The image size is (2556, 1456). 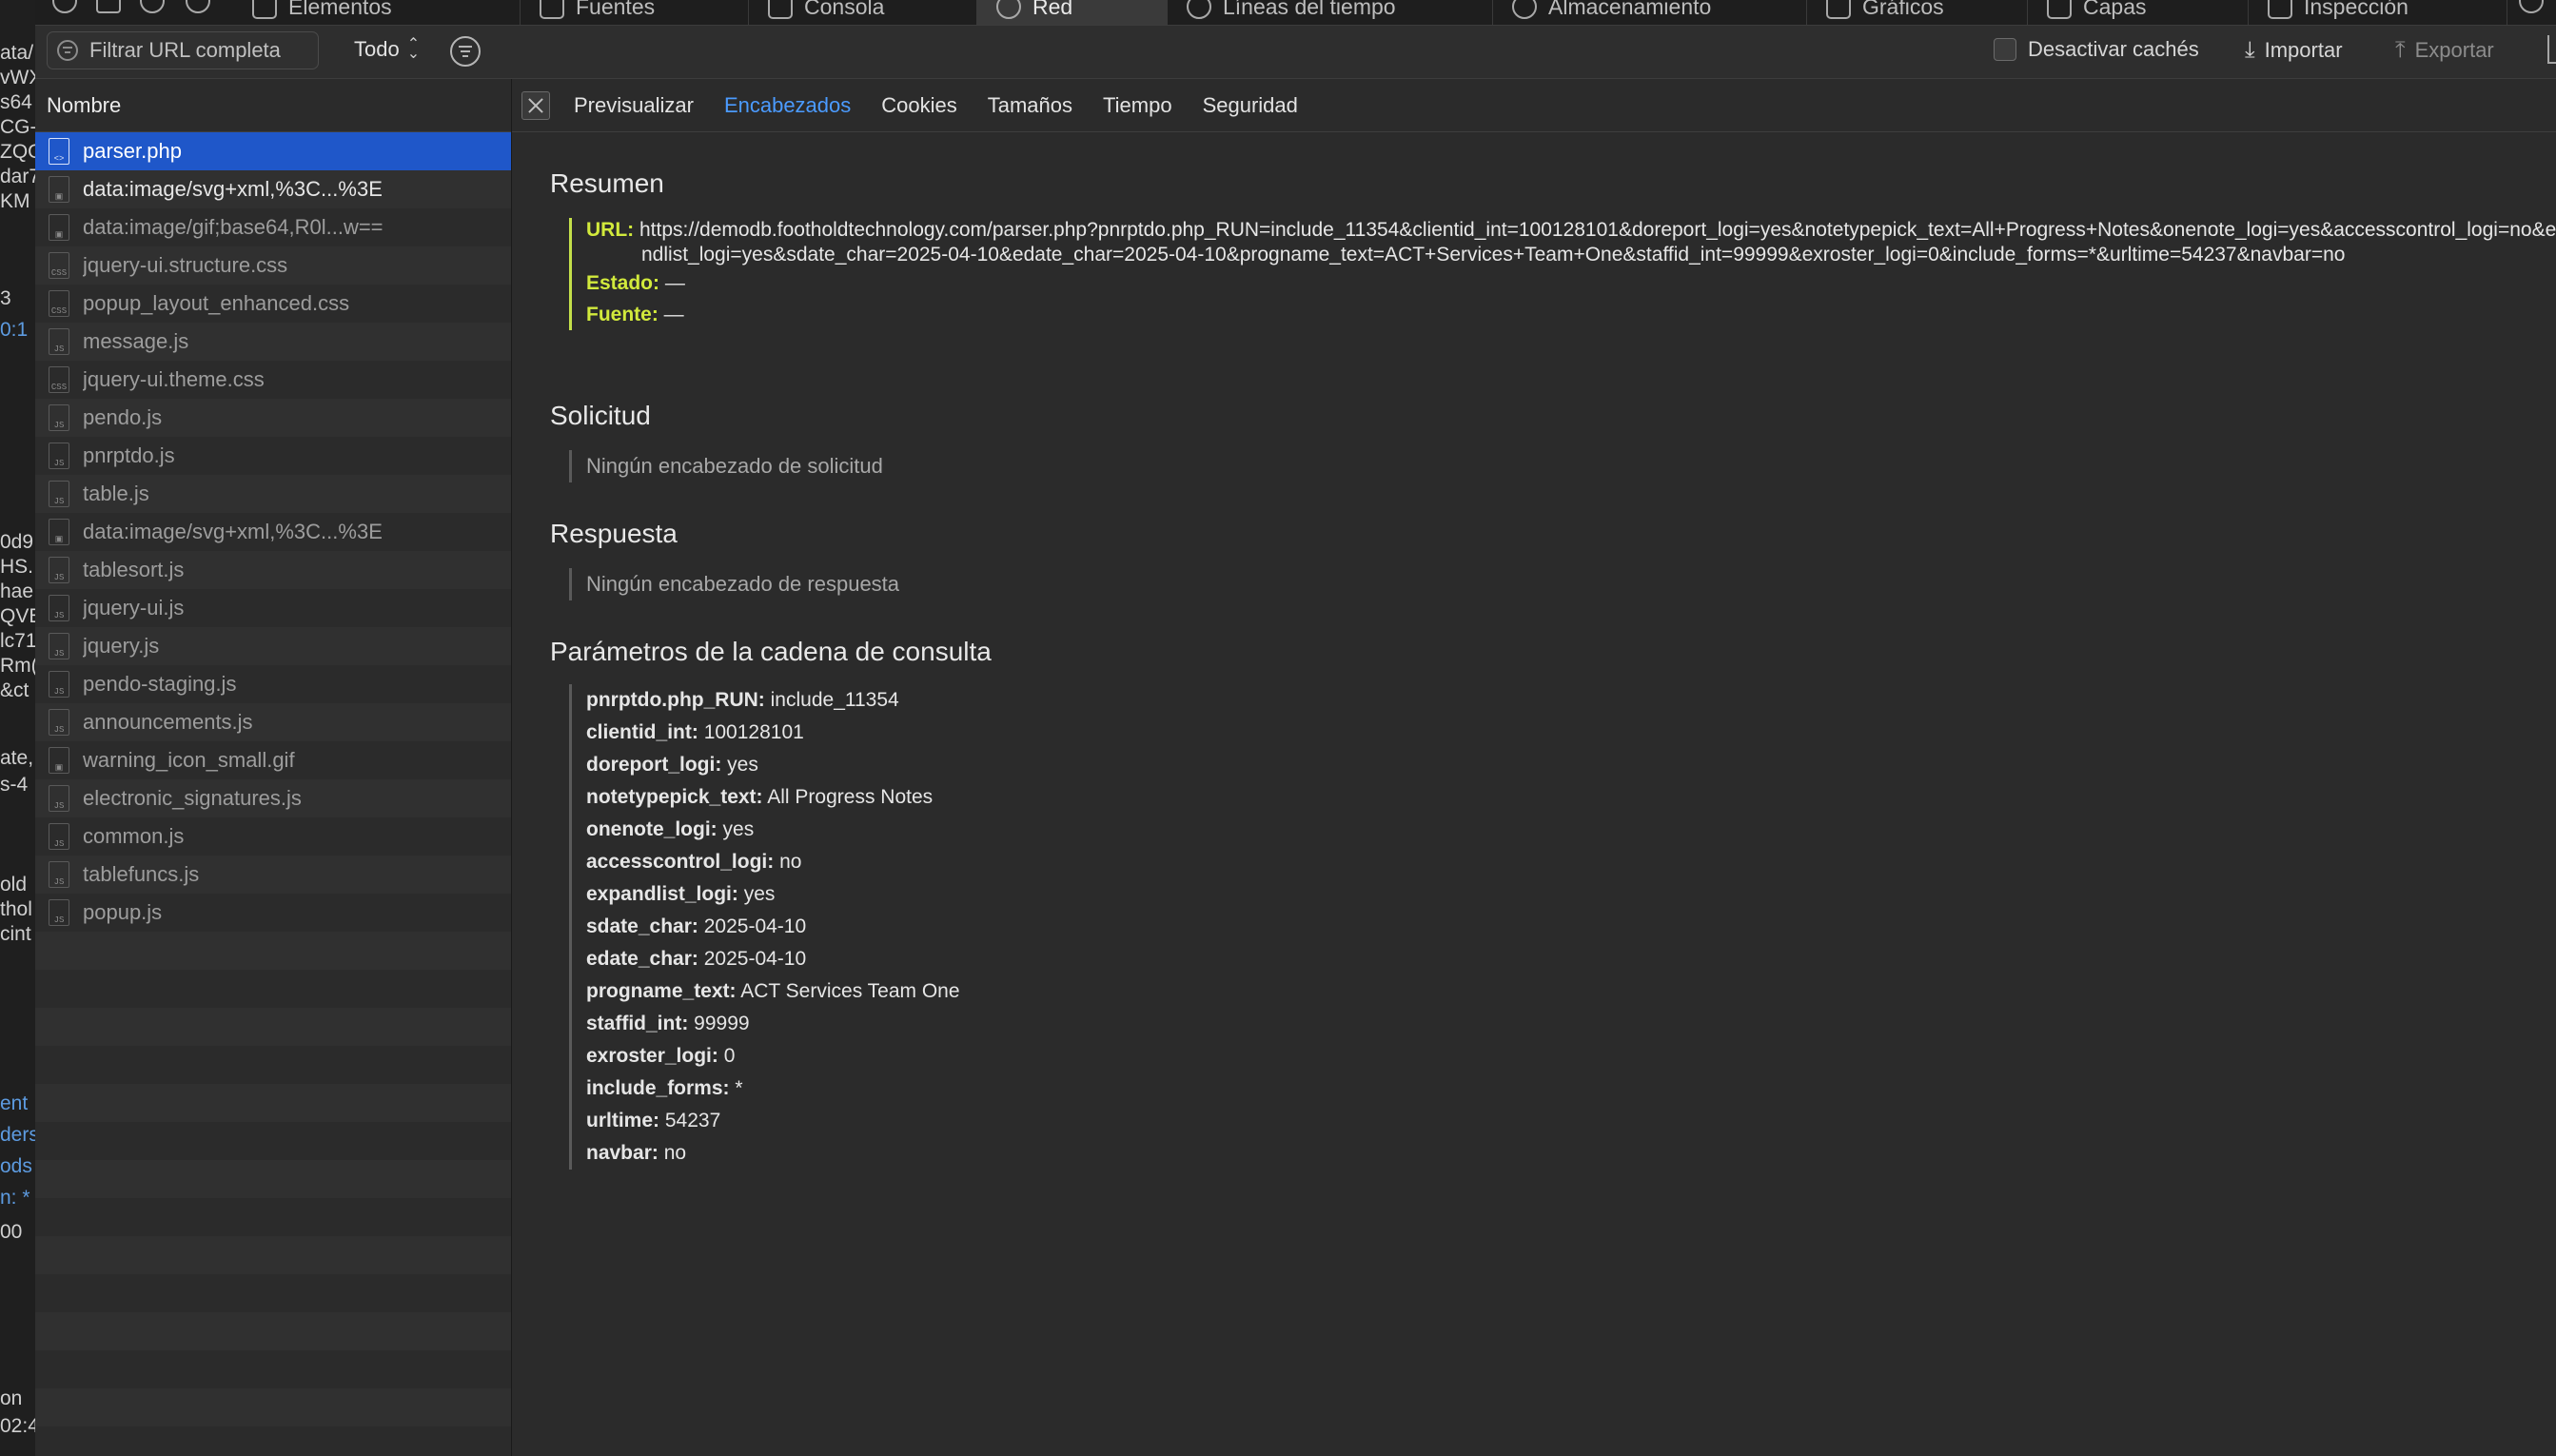 What do you see at coordinates (743, 584) in the screenshot?
I see `response-headers-empty: Ningún encabezado de respuesta` at bounding box center [743, 584].